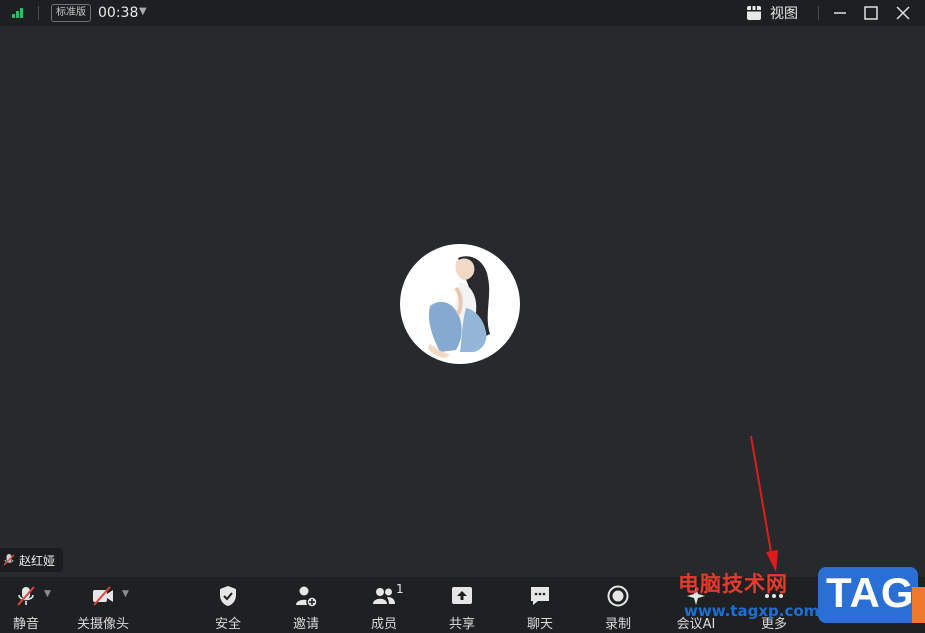 This screenshot has width=925, height=633. I want to click on watermark-site-name: 电脑技术网, so click(733, 584).